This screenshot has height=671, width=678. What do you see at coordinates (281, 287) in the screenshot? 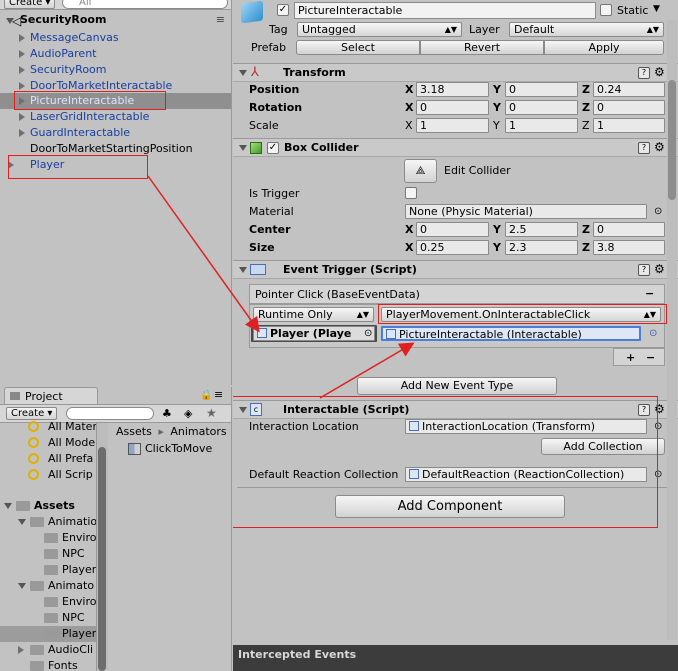
I see `annotation-arrows` at bounding box center [281, 287].